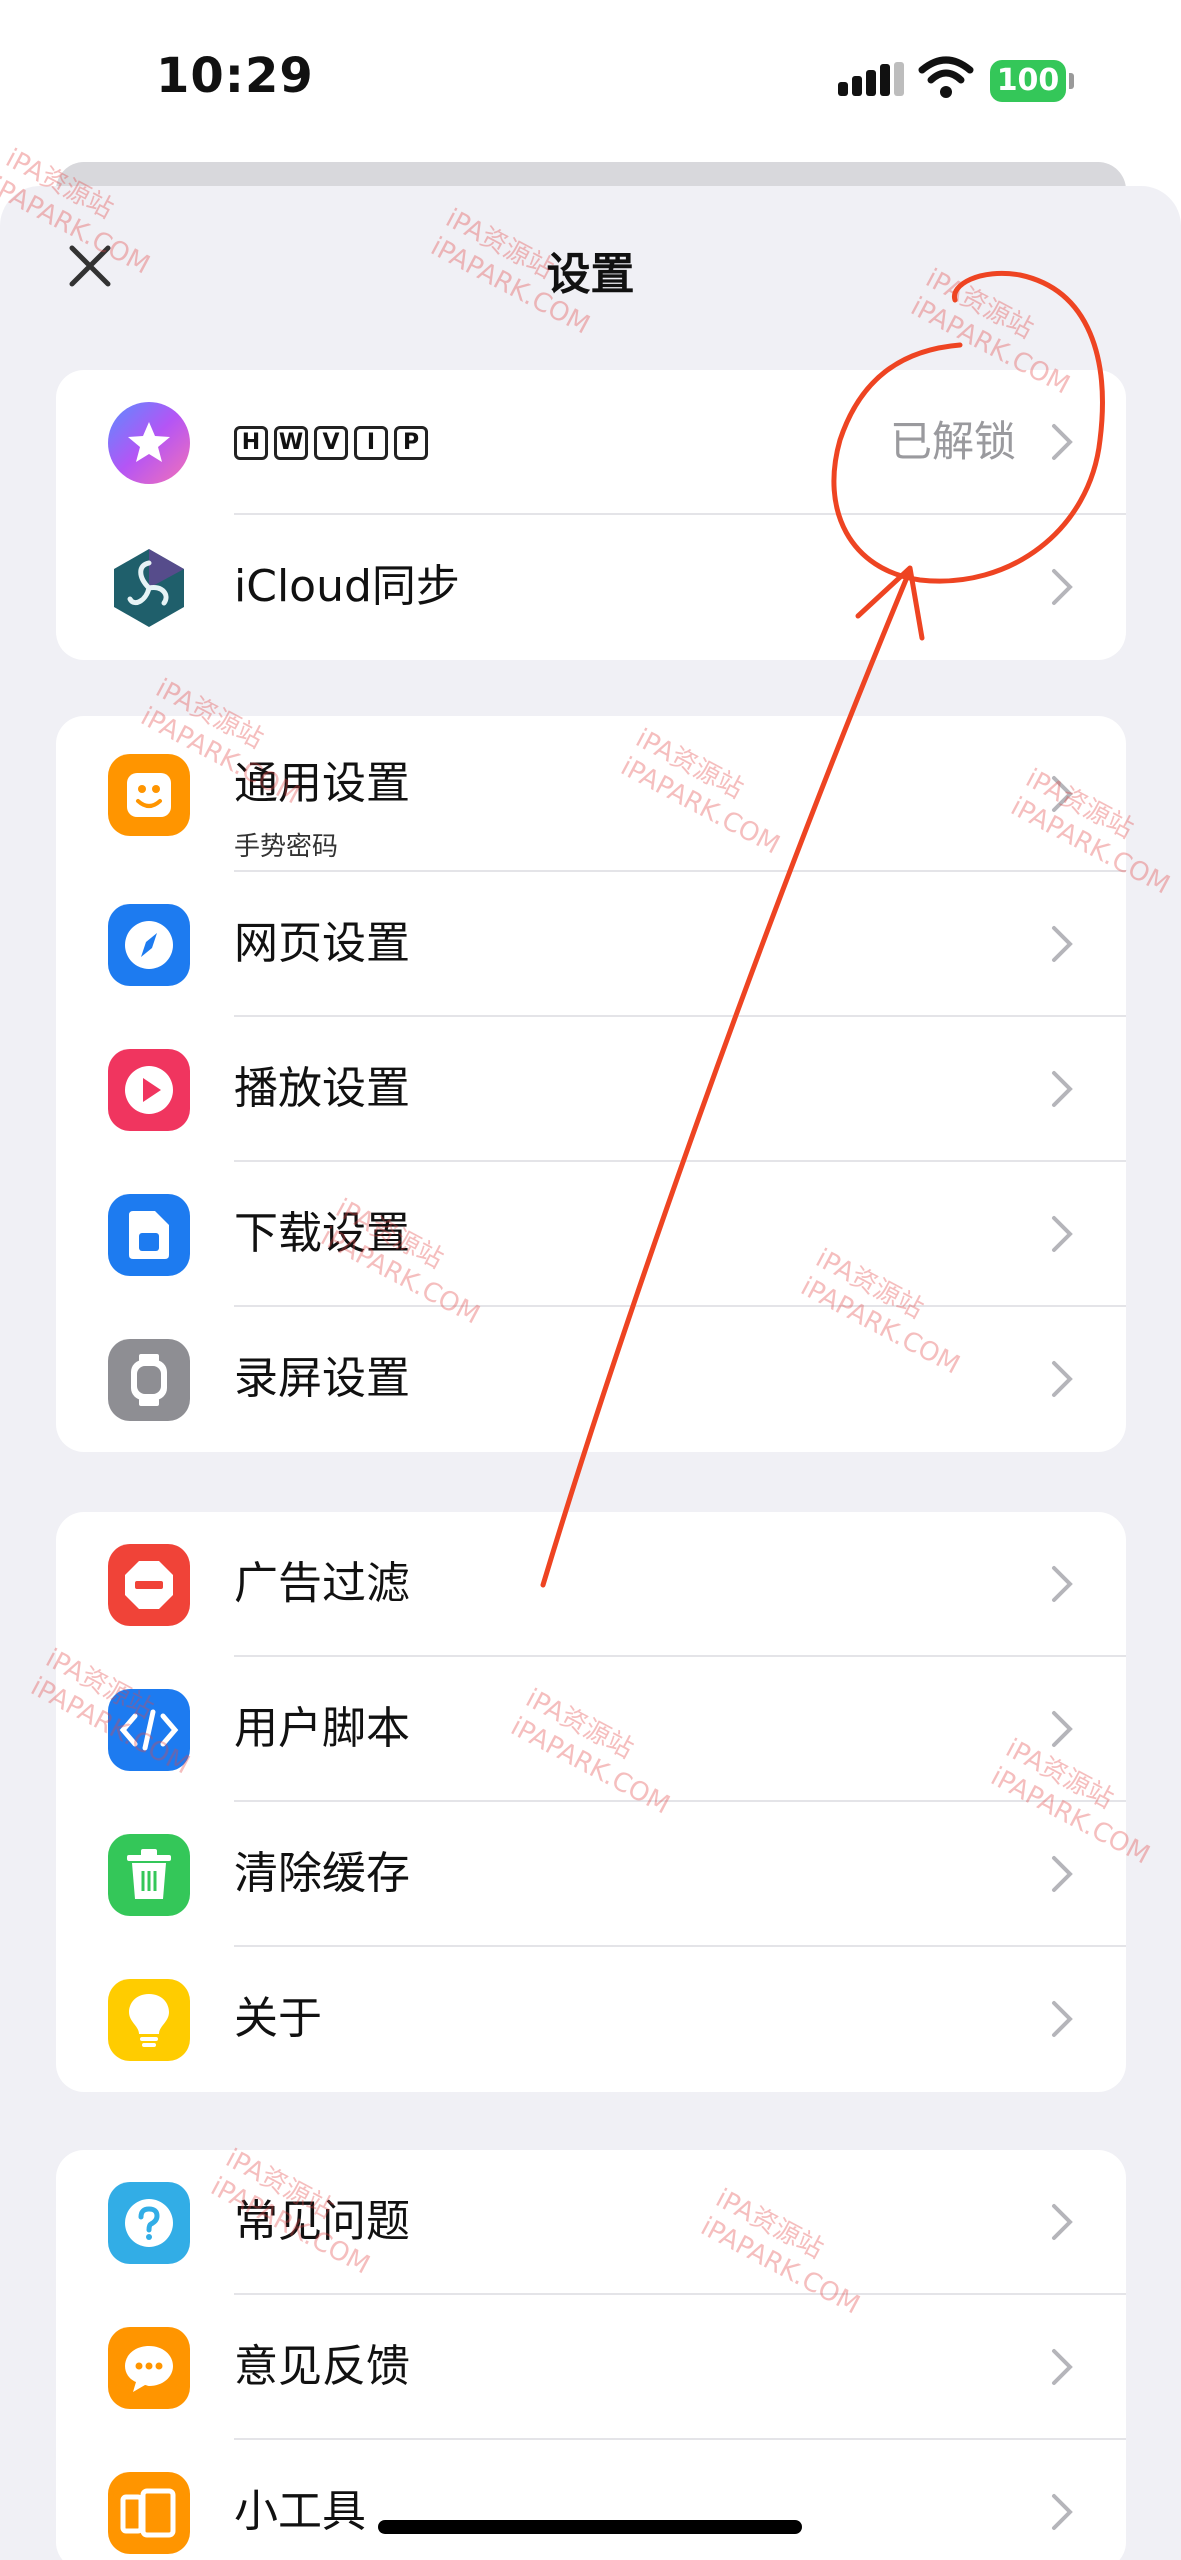  Describe the element at coordinates (591, 2500) in the screenshot. I see `settings-row-widgets: 小工具` at that location.